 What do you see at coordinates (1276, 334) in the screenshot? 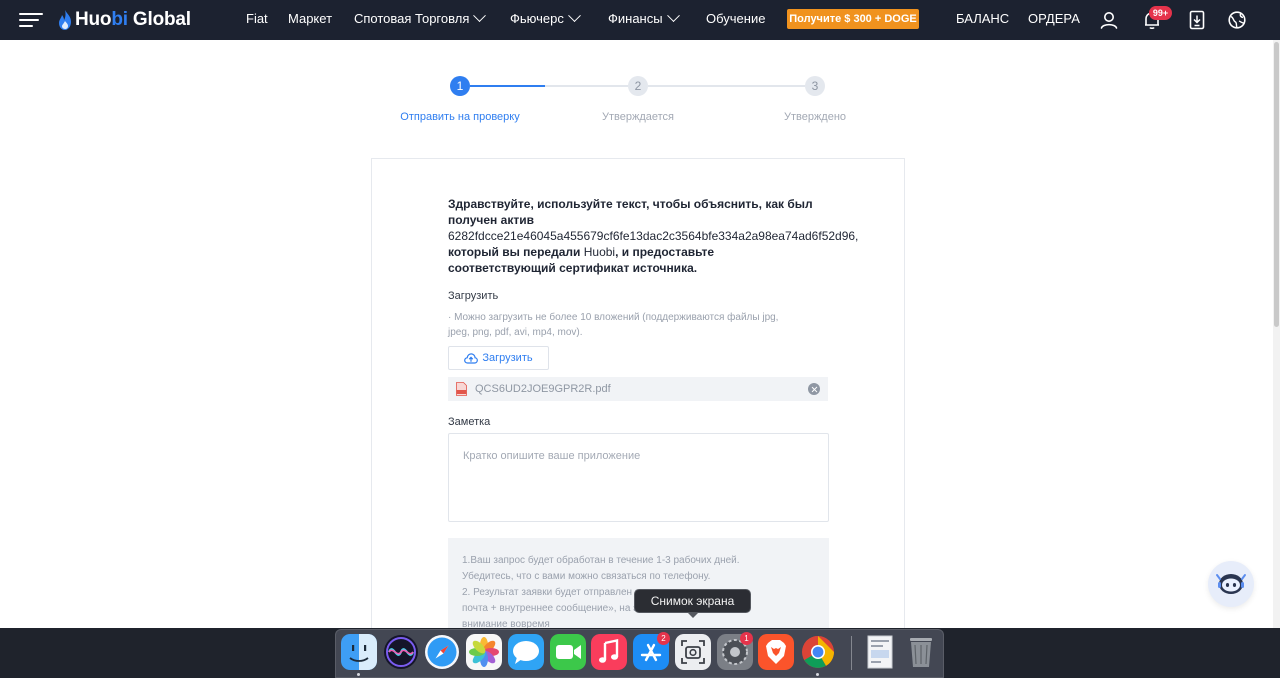
I see `scrollbar` at bounding box center [1276, 334].